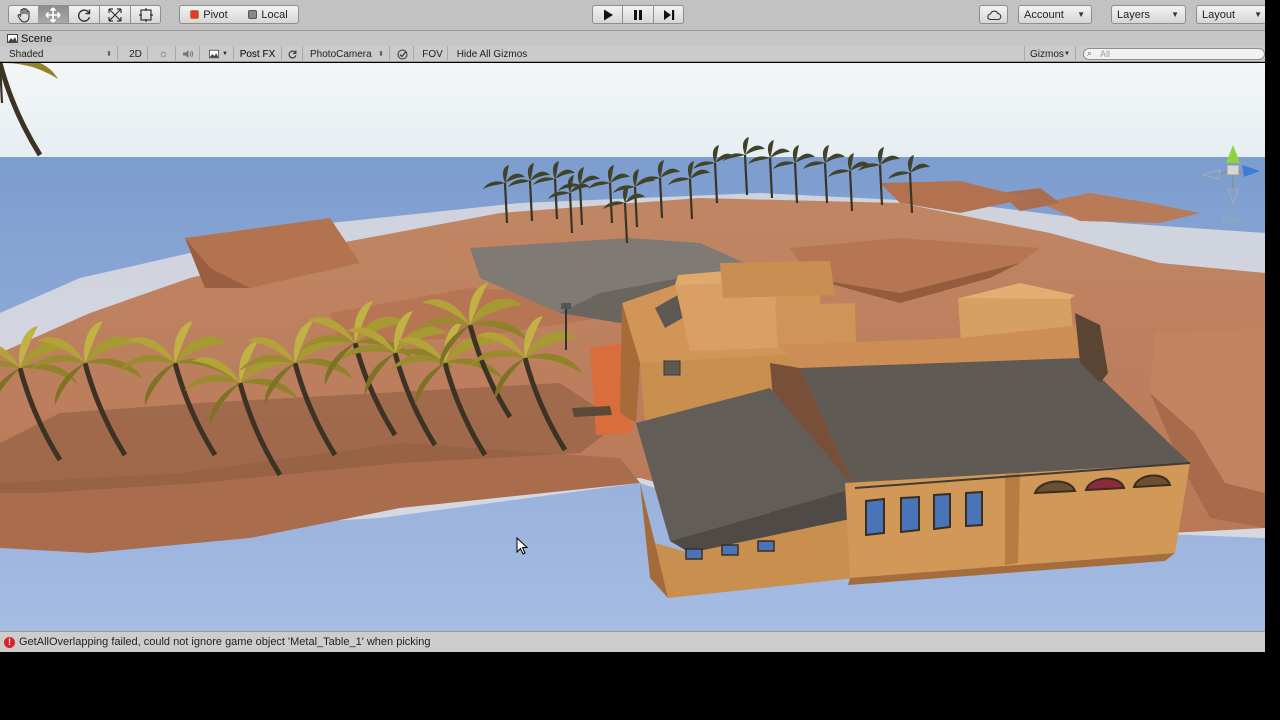 This screenshot has height=720, width=1280. Describe the element at coordinates (1134, 14) in the screenshot. I see `layers-label: Layers` at that location.